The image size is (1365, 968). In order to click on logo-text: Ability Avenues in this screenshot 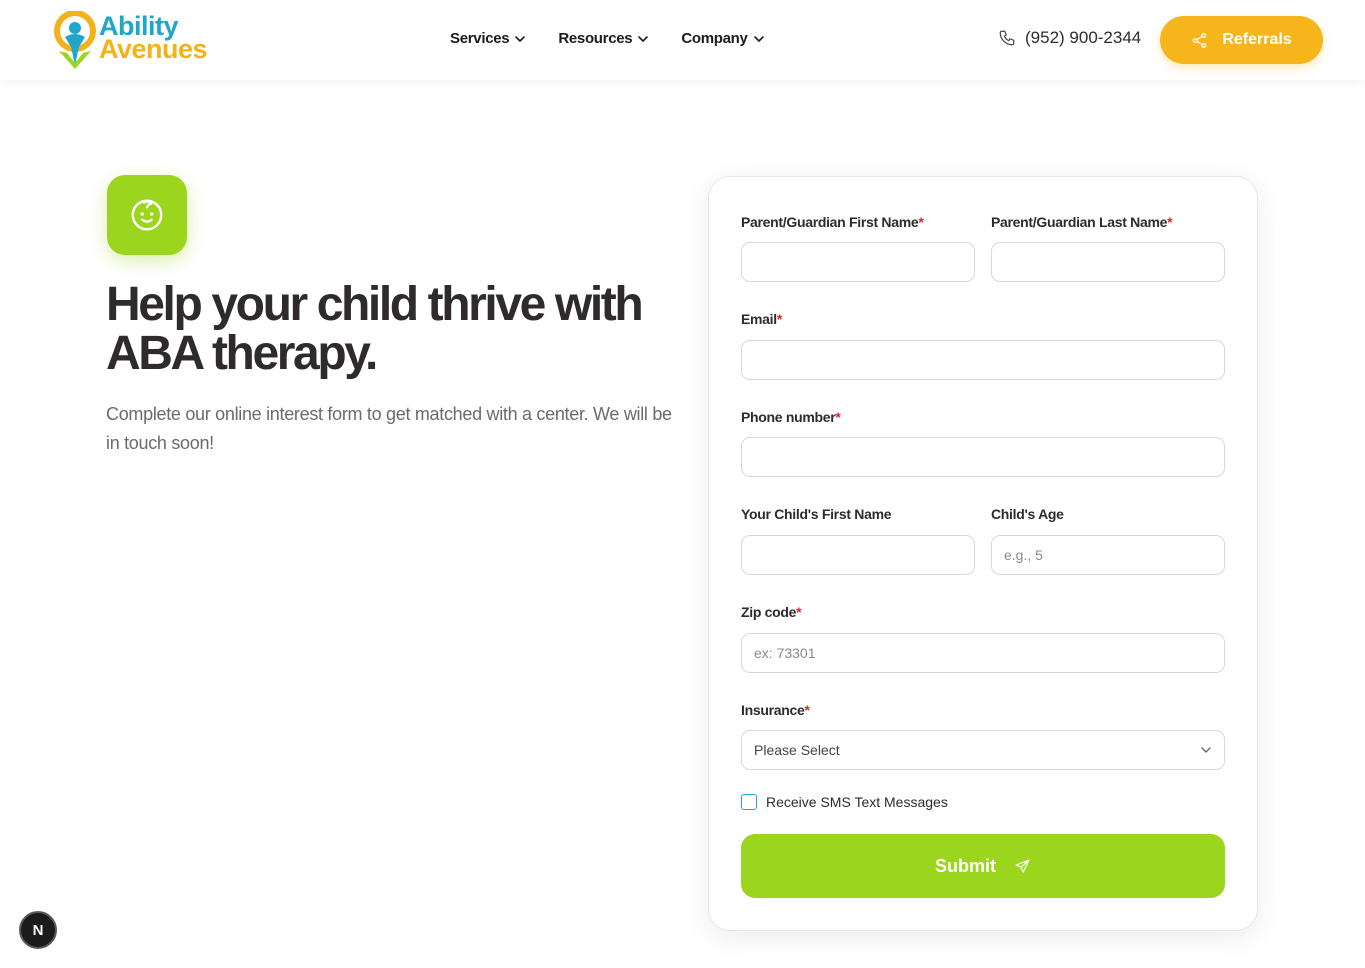, I will do `click(153, 38)`.